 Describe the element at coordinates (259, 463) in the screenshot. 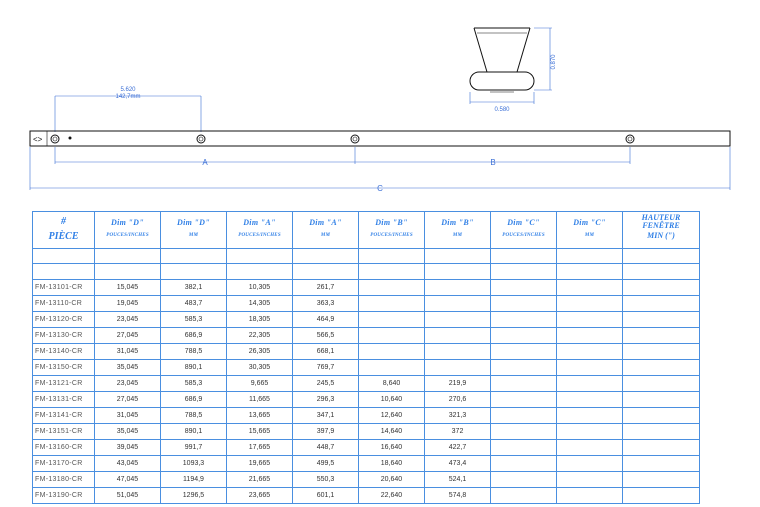

I see `table-cell: 19,665` at that location.